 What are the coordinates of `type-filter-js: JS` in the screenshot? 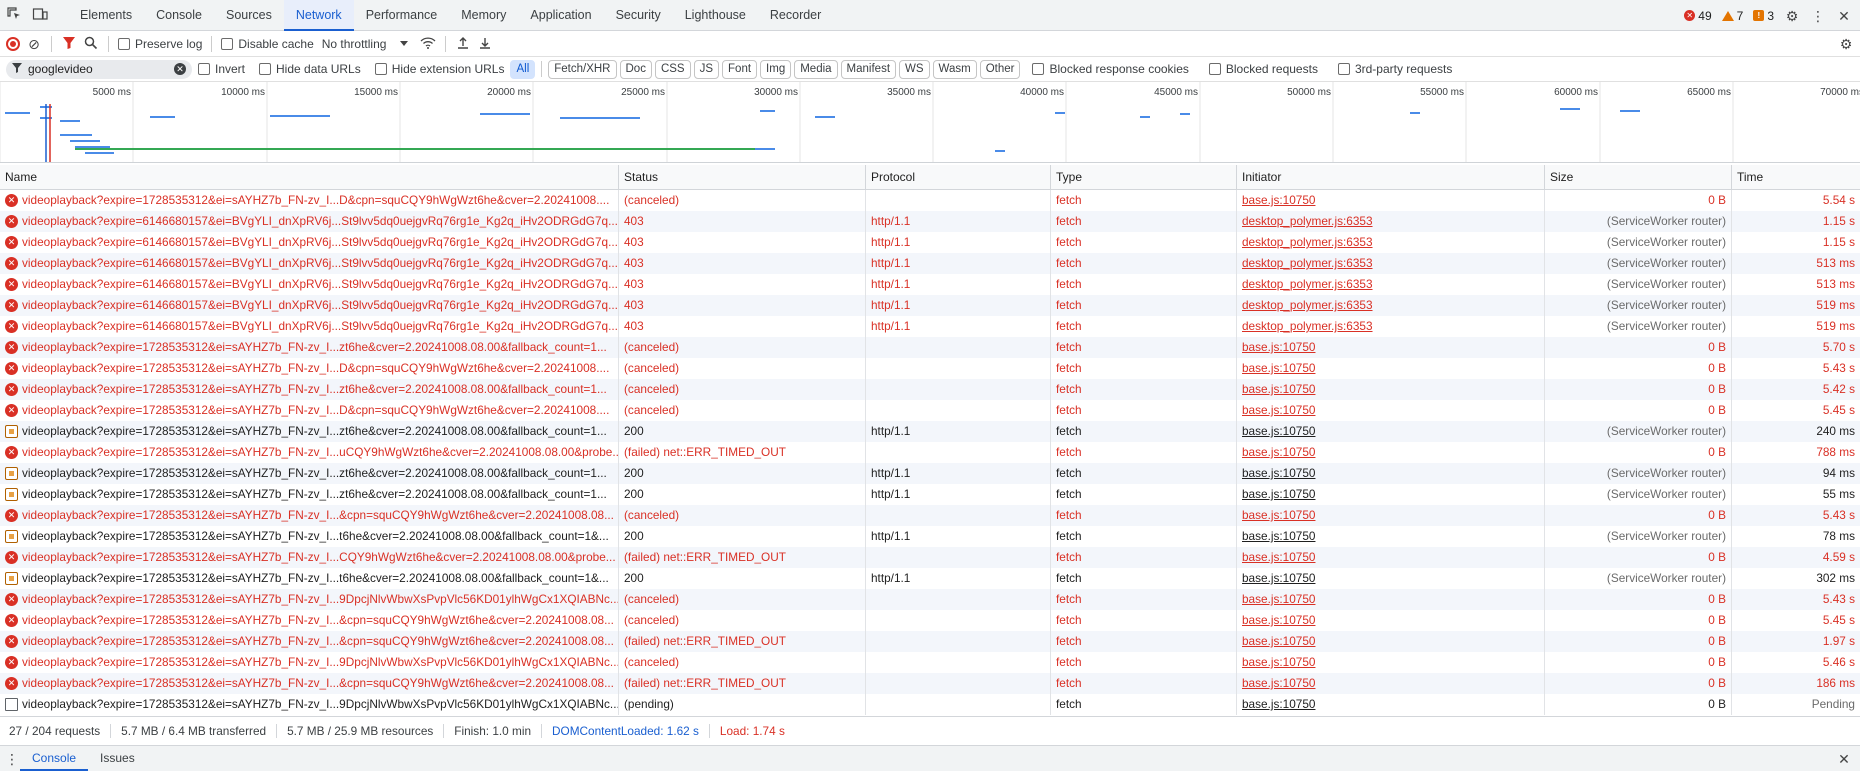 It's located at (706, 69).